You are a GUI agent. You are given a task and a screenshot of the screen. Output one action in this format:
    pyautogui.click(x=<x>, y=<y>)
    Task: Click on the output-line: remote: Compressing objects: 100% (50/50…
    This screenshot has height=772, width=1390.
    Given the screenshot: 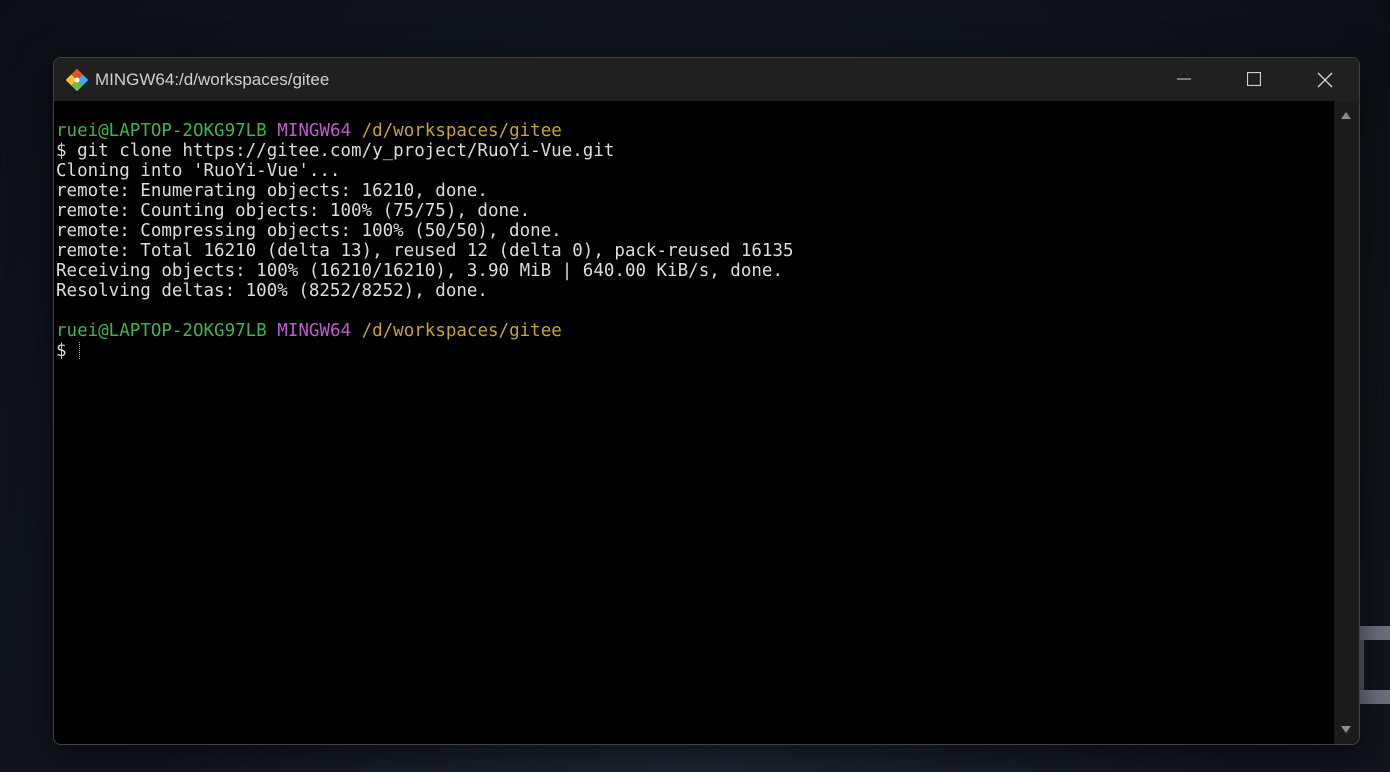 What is the action you would take?
    pyautogui.click(x=309, y=231)
    